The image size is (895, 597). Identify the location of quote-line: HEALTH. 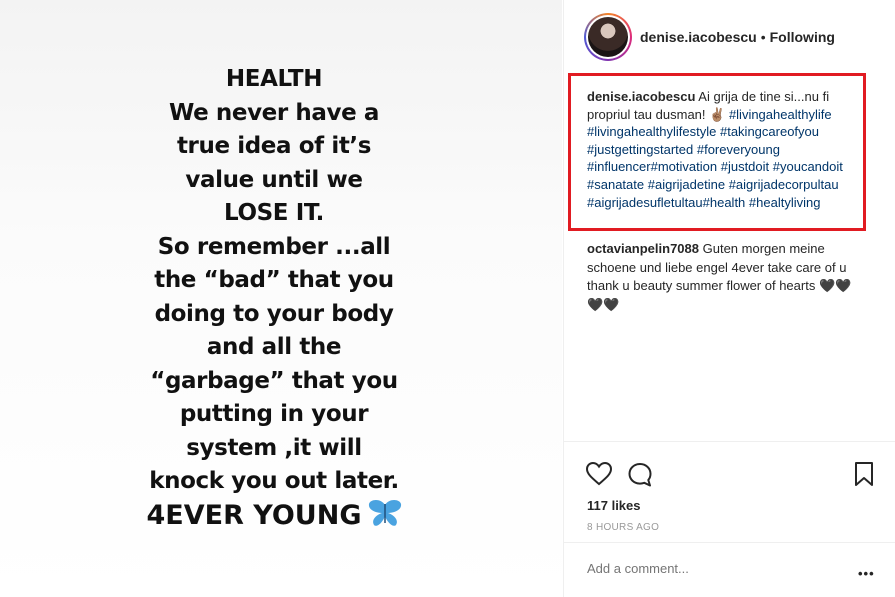
(274, 79).